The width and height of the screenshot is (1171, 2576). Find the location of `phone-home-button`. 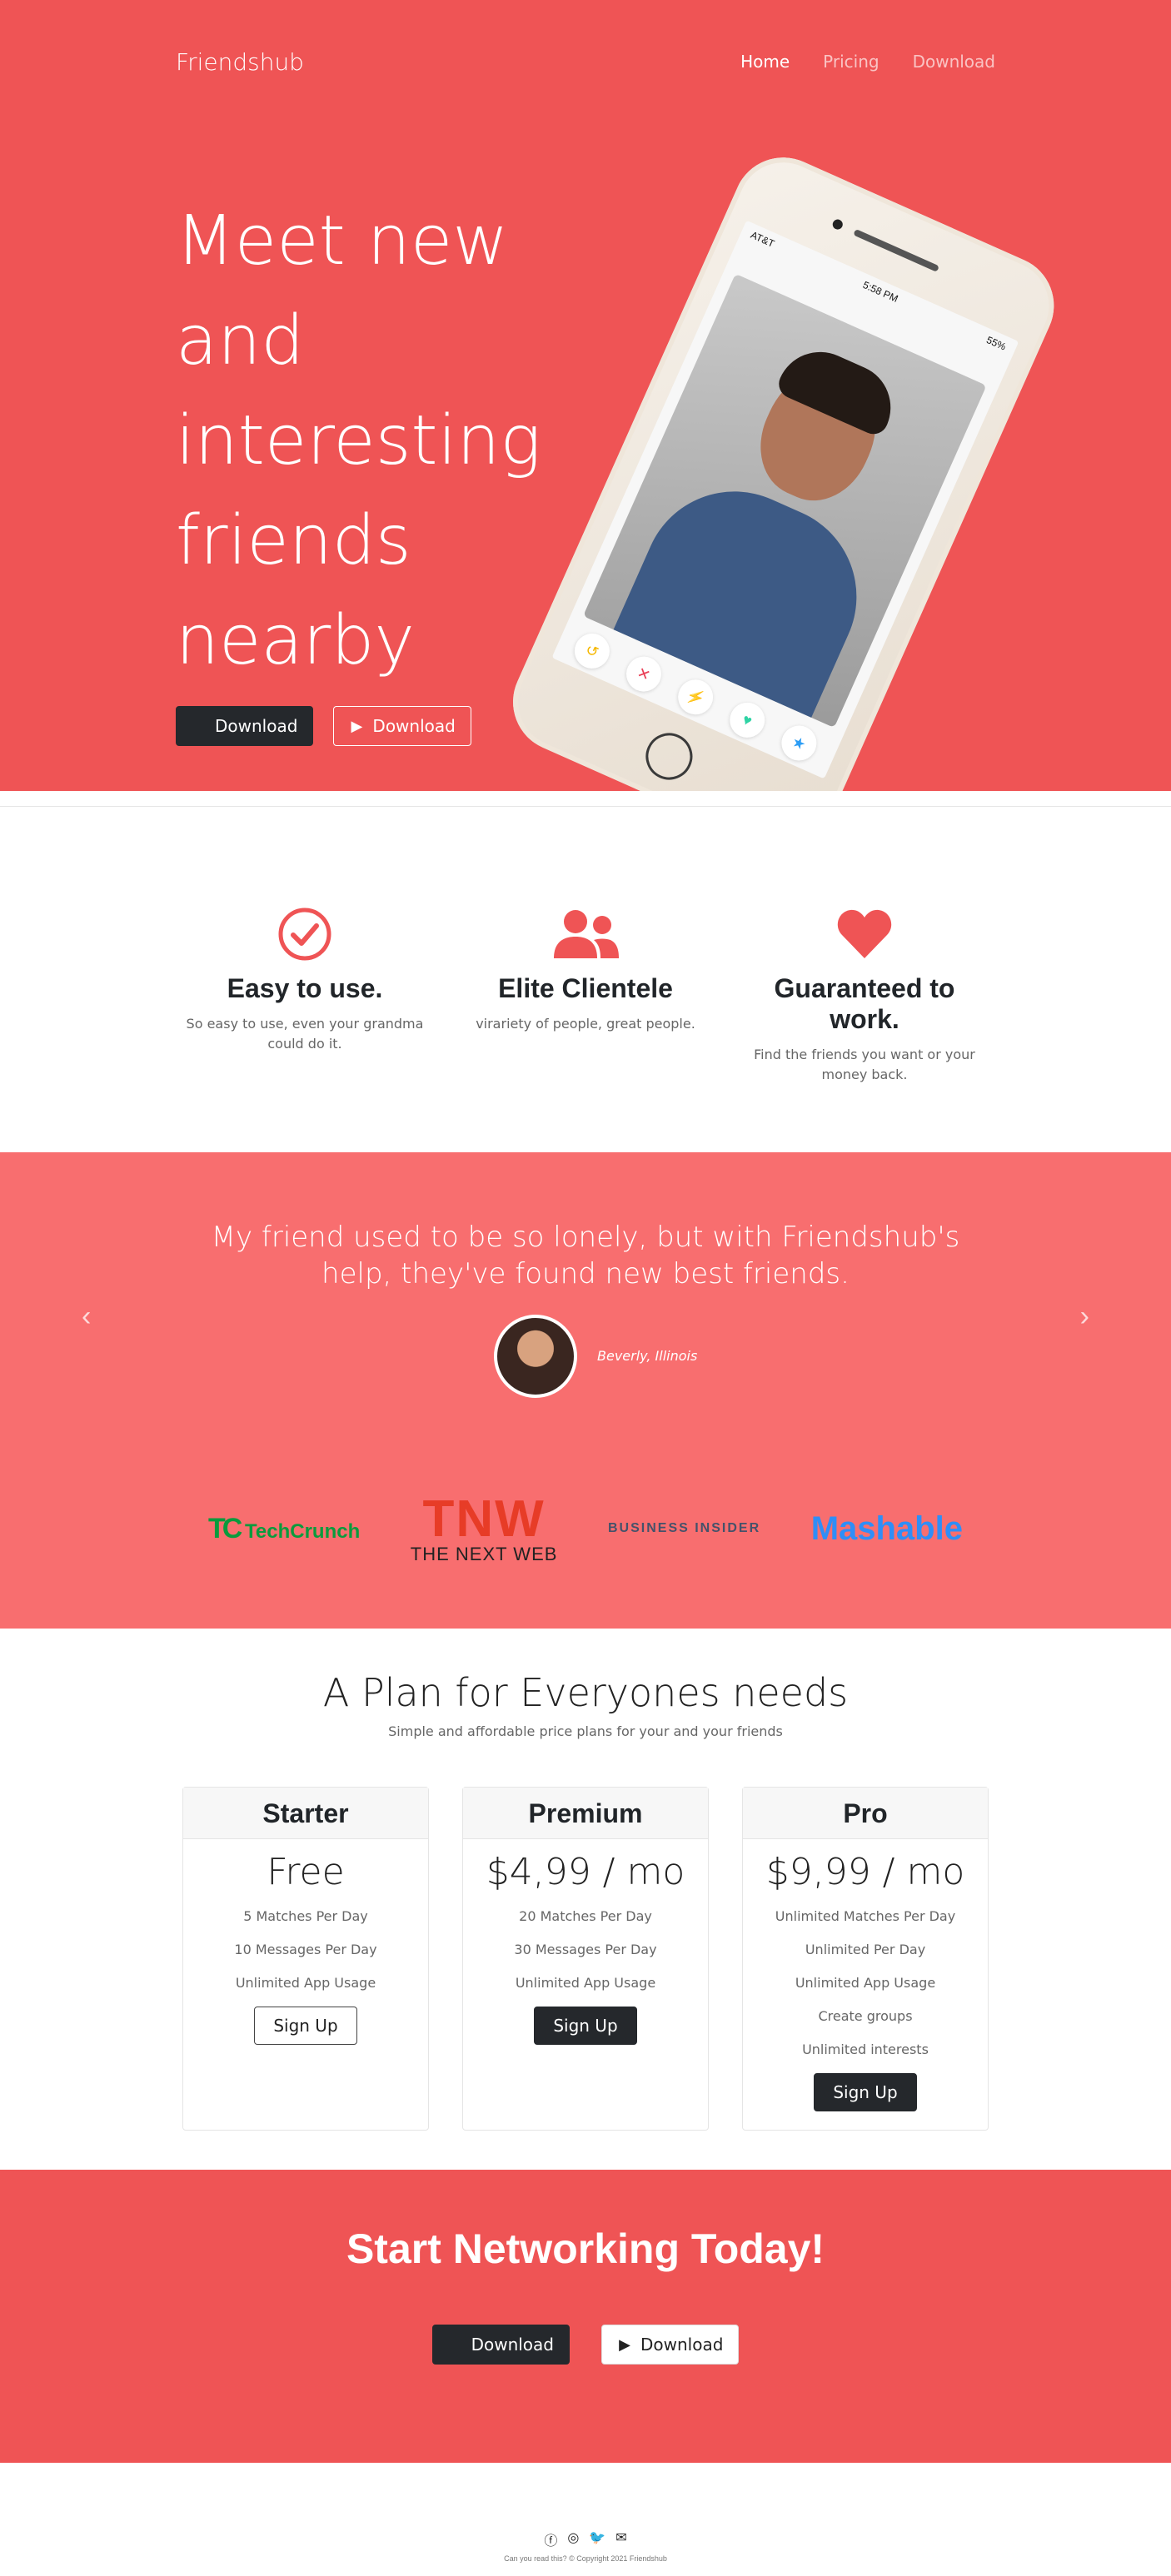

phone-home-button is located at coordinates (669, 756).